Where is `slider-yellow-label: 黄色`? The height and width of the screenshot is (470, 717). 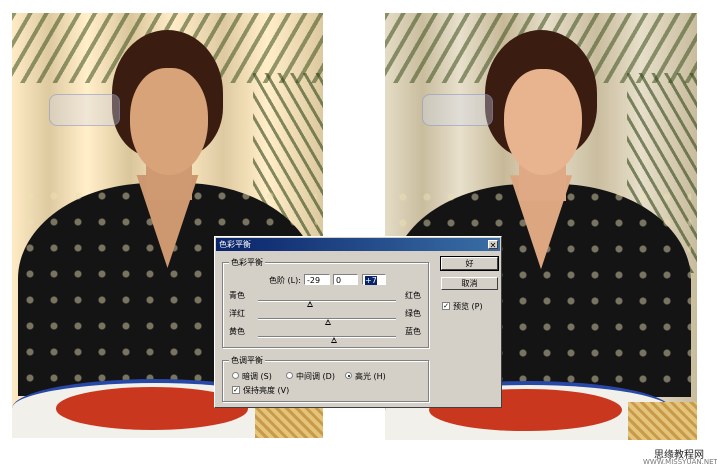
slider-yellow-label: 黄色 is located at coordinates (237, 331).